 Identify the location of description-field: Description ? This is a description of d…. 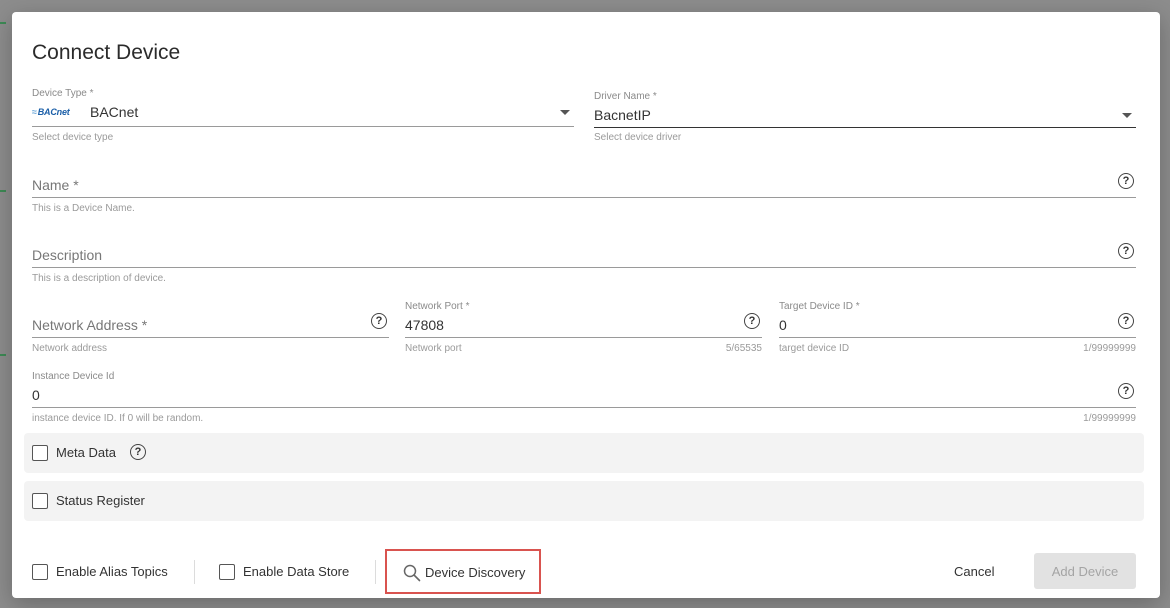
(584, 265).